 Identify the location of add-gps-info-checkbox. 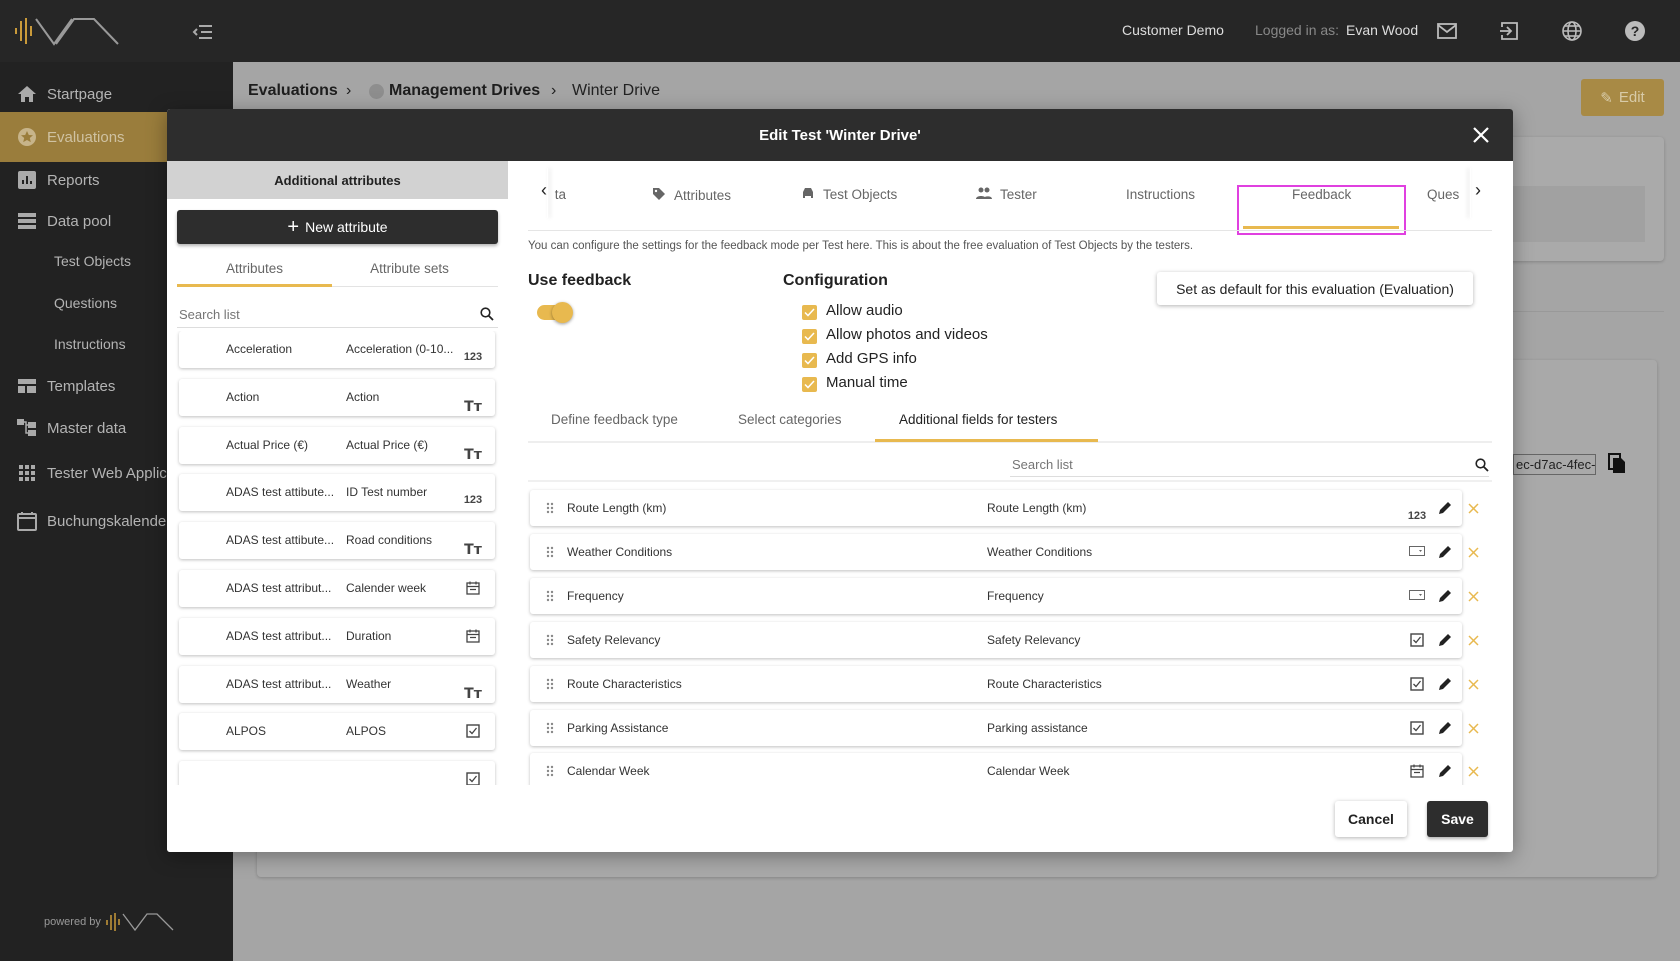
(809, 360).